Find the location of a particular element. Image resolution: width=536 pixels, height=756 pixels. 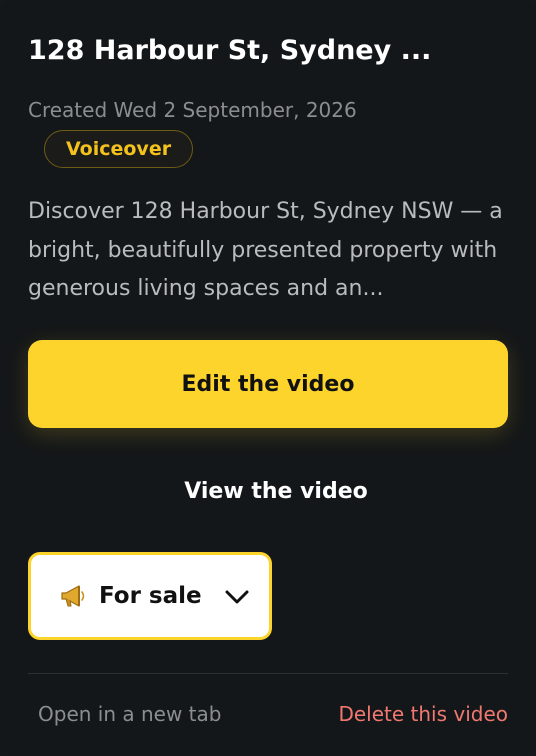

delete-video-link: Delete this video is located at coordinates (423, 714).